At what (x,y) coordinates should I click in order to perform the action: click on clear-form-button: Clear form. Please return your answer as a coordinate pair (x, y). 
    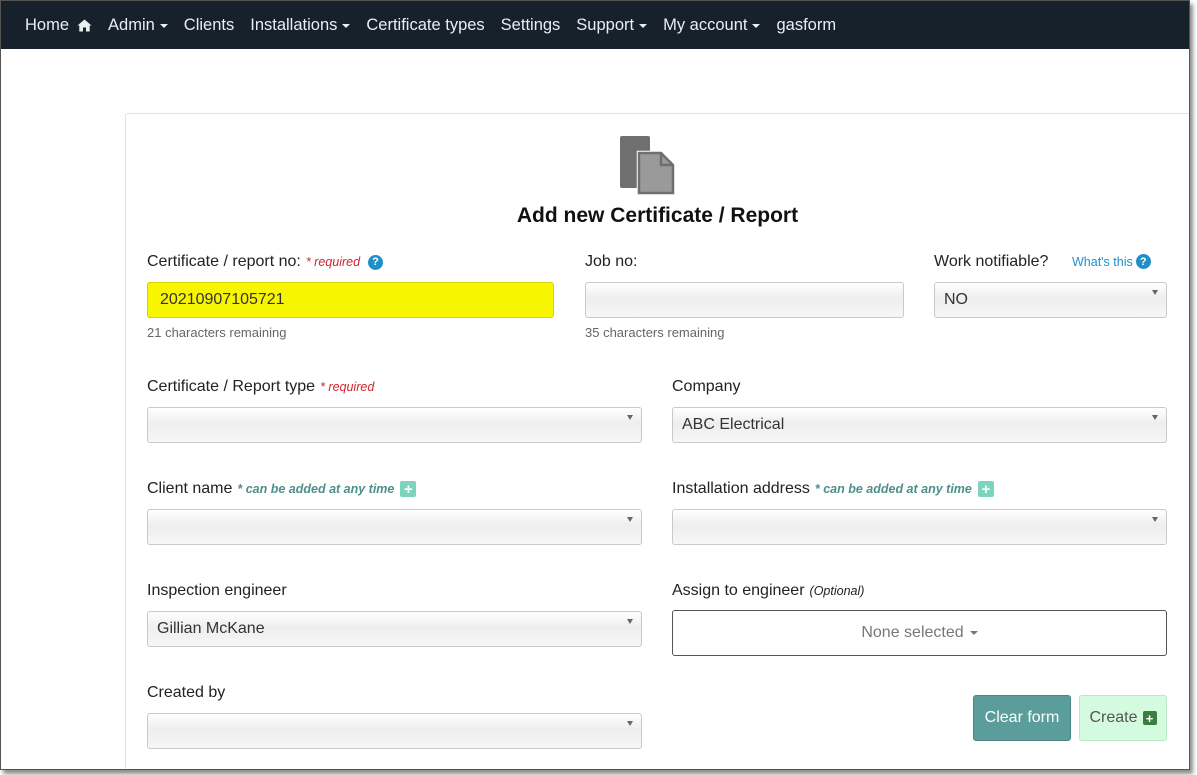
    Looking at the image, I should click on (1022, 718).